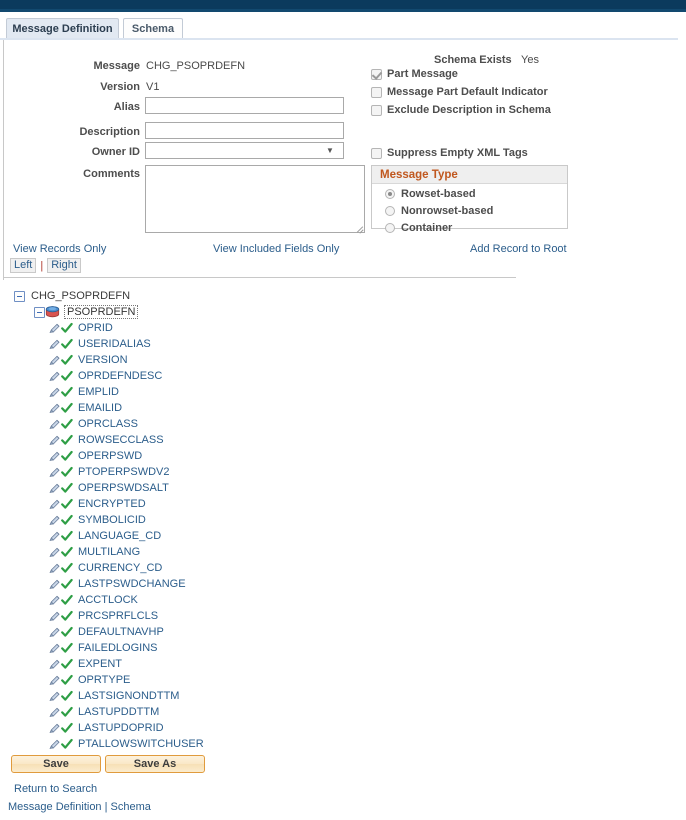  I want to click on return-to-search-link: Return to Search, so click(55, 789).